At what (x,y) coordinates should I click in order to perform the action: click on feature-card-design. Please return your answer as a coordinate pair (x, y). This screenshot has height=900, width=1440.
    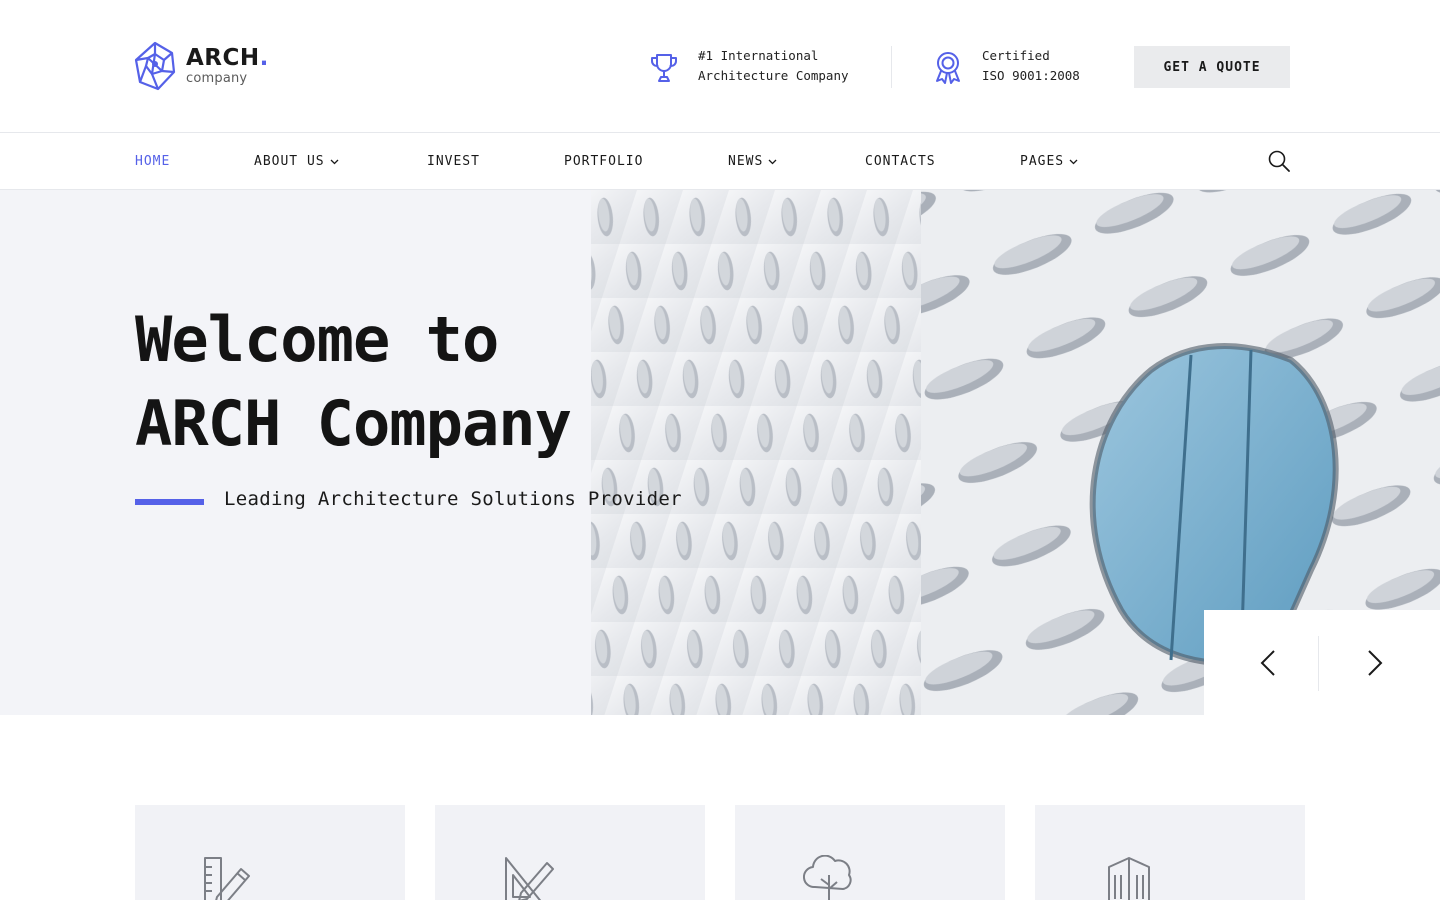
    Looking at the image, I should click on (270, 852).